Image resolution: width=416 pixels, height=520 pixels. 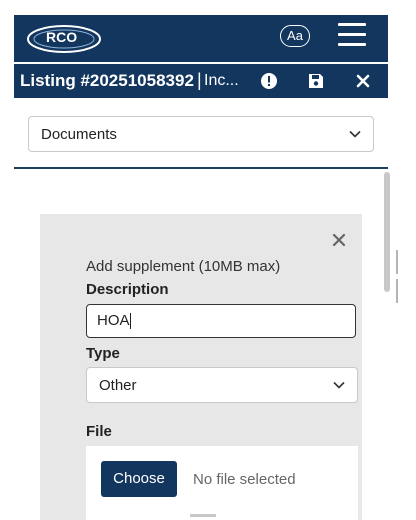 I want to click on scrollbar-thumb, so click(x=387, y=232).